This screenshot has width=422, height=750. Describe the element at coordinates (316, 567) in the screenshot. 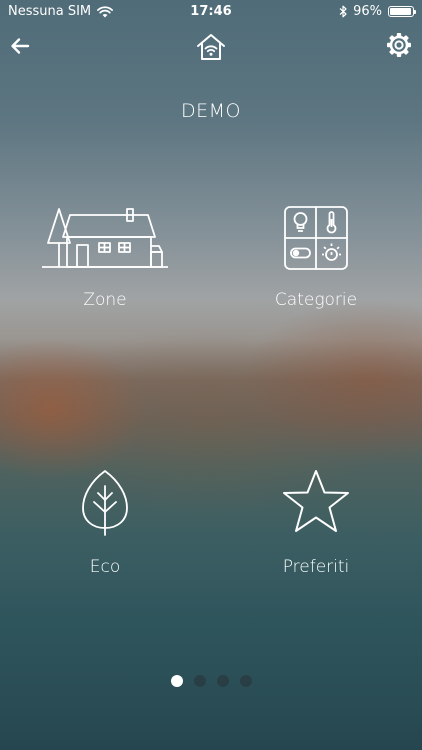

I see `tile-preferiti-label: Preferiti` at that location.